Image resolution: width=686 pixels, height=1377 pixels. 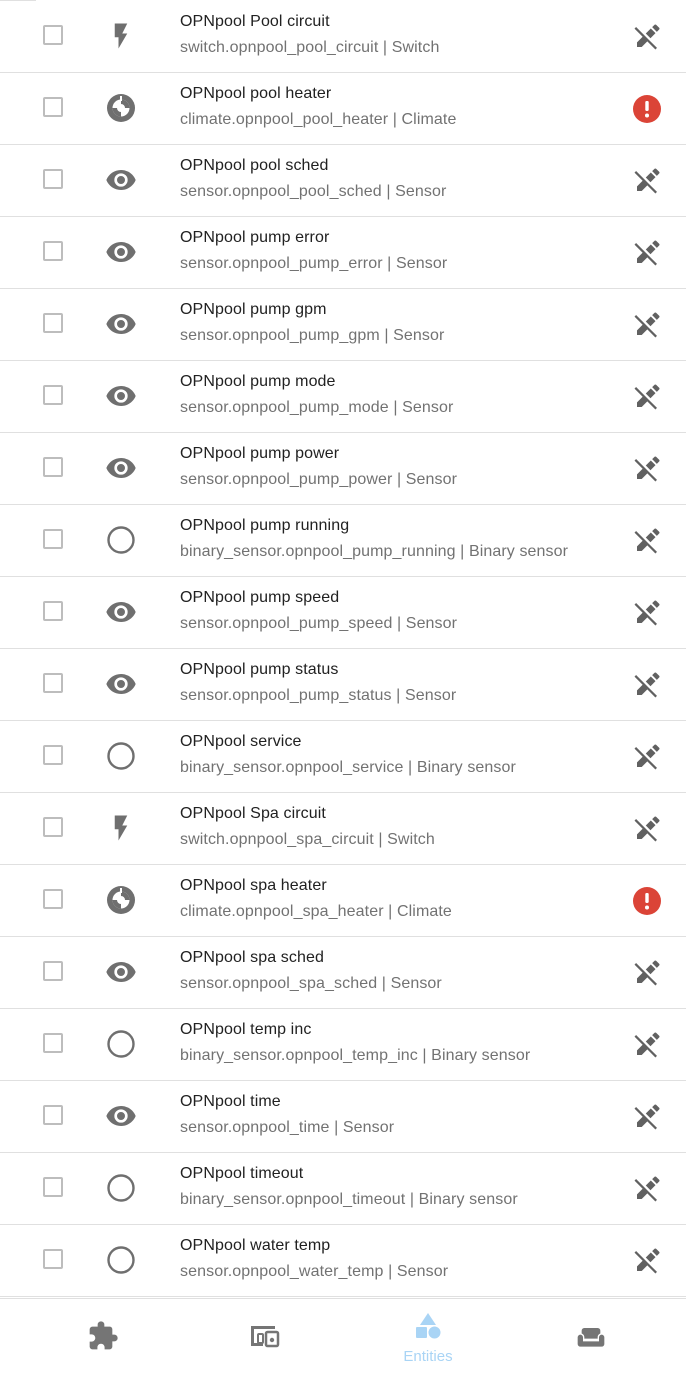 What do you see at coordinates (254, 165) in the screenshot?
I see `entity-name: OPNpool pool sched` at bounding box center [254, 165].